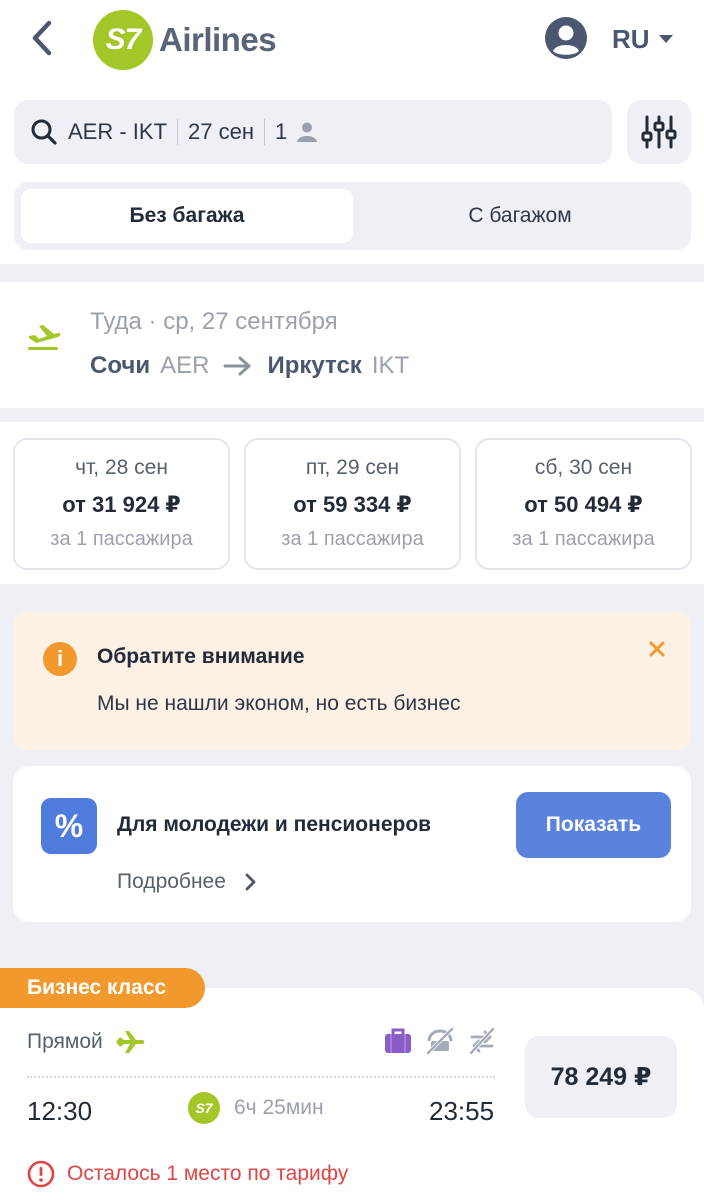  What do you see at coordinates (314, 365) in the screenshot?
I see `destination-city: Иркутск` at bounding box center [314, 365].